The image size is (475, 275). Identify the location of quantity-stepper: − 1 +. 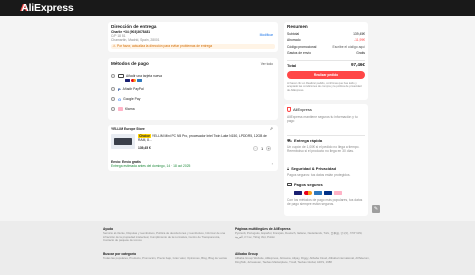
(262, 148).